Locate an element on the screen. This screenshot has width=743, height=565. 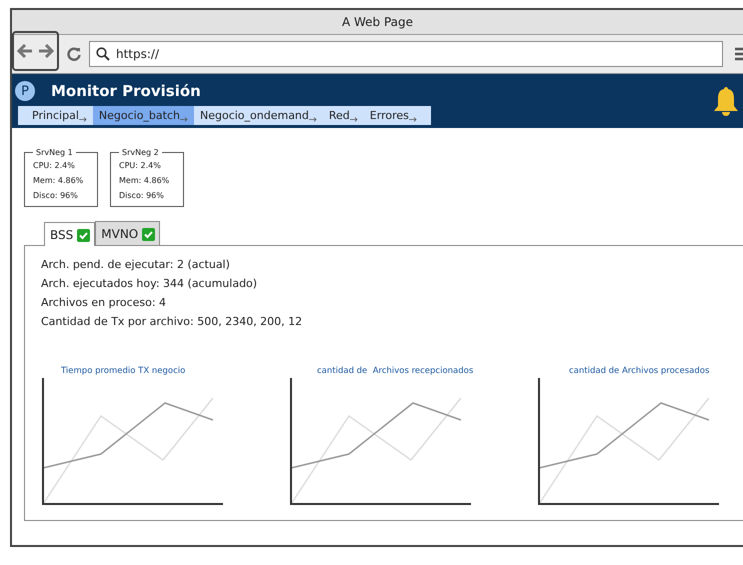
forward-icon is located at coordinates (46, 51).